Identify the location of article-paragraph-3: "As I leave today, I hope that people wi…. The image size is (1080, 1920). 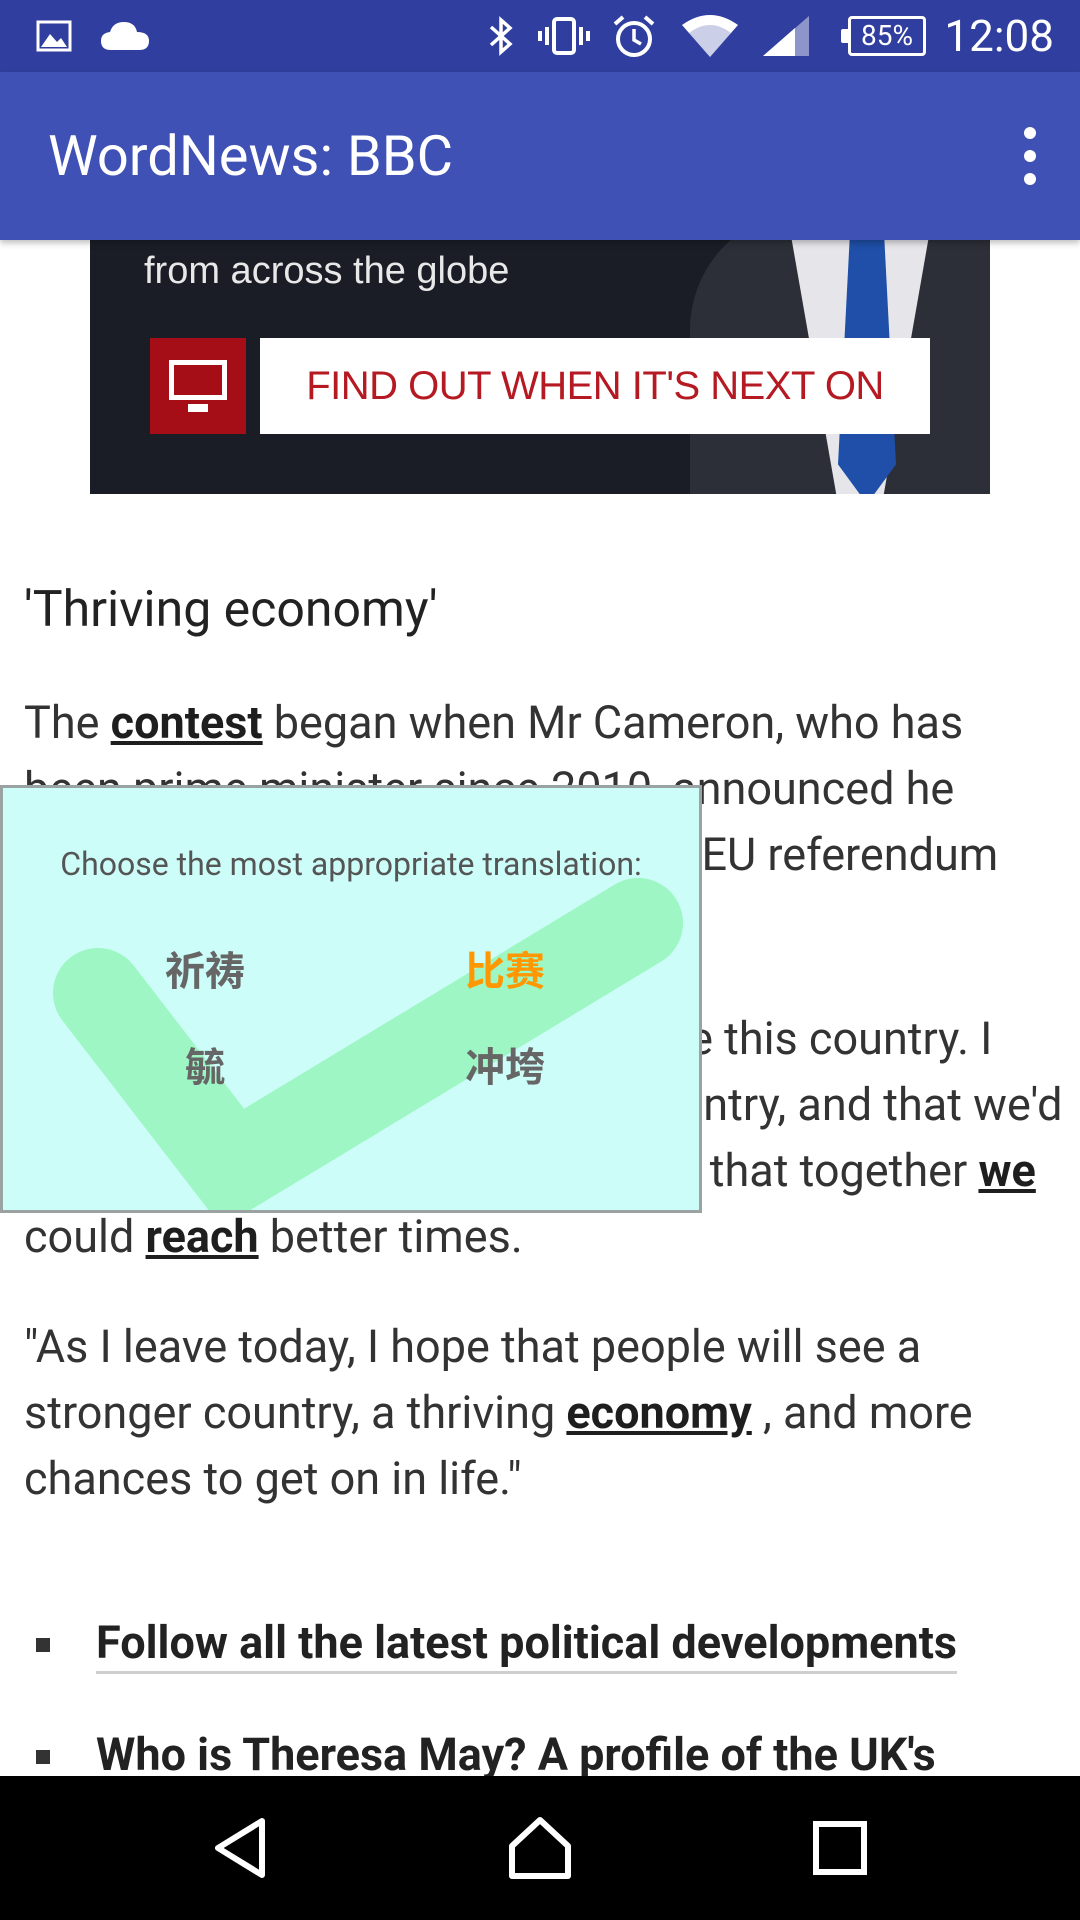
(544, 1413).